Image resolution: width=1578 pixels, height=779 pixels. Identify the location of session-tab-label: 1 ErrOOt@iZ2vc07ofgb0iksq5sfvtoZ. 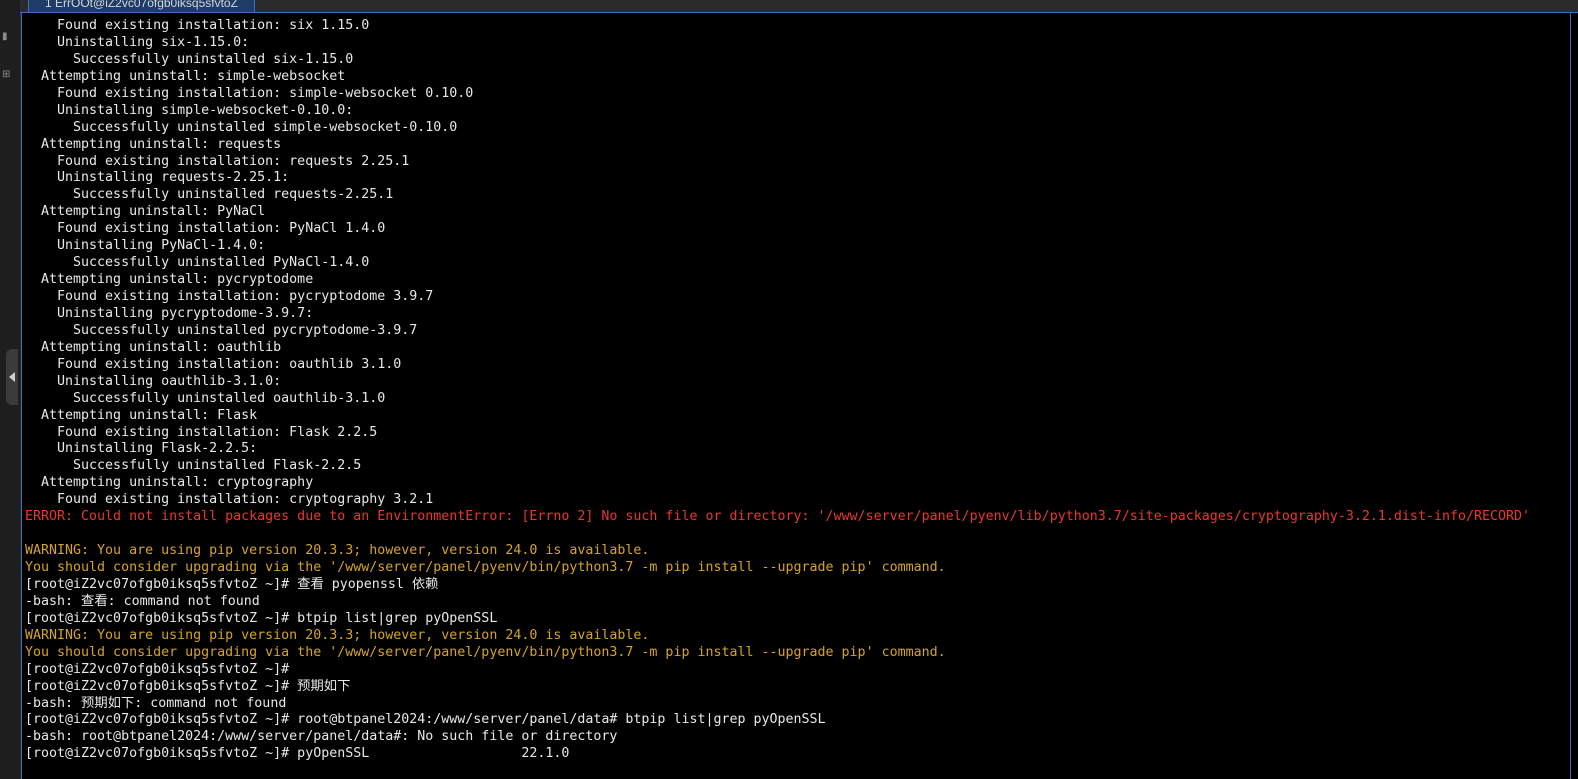
(141, 5).